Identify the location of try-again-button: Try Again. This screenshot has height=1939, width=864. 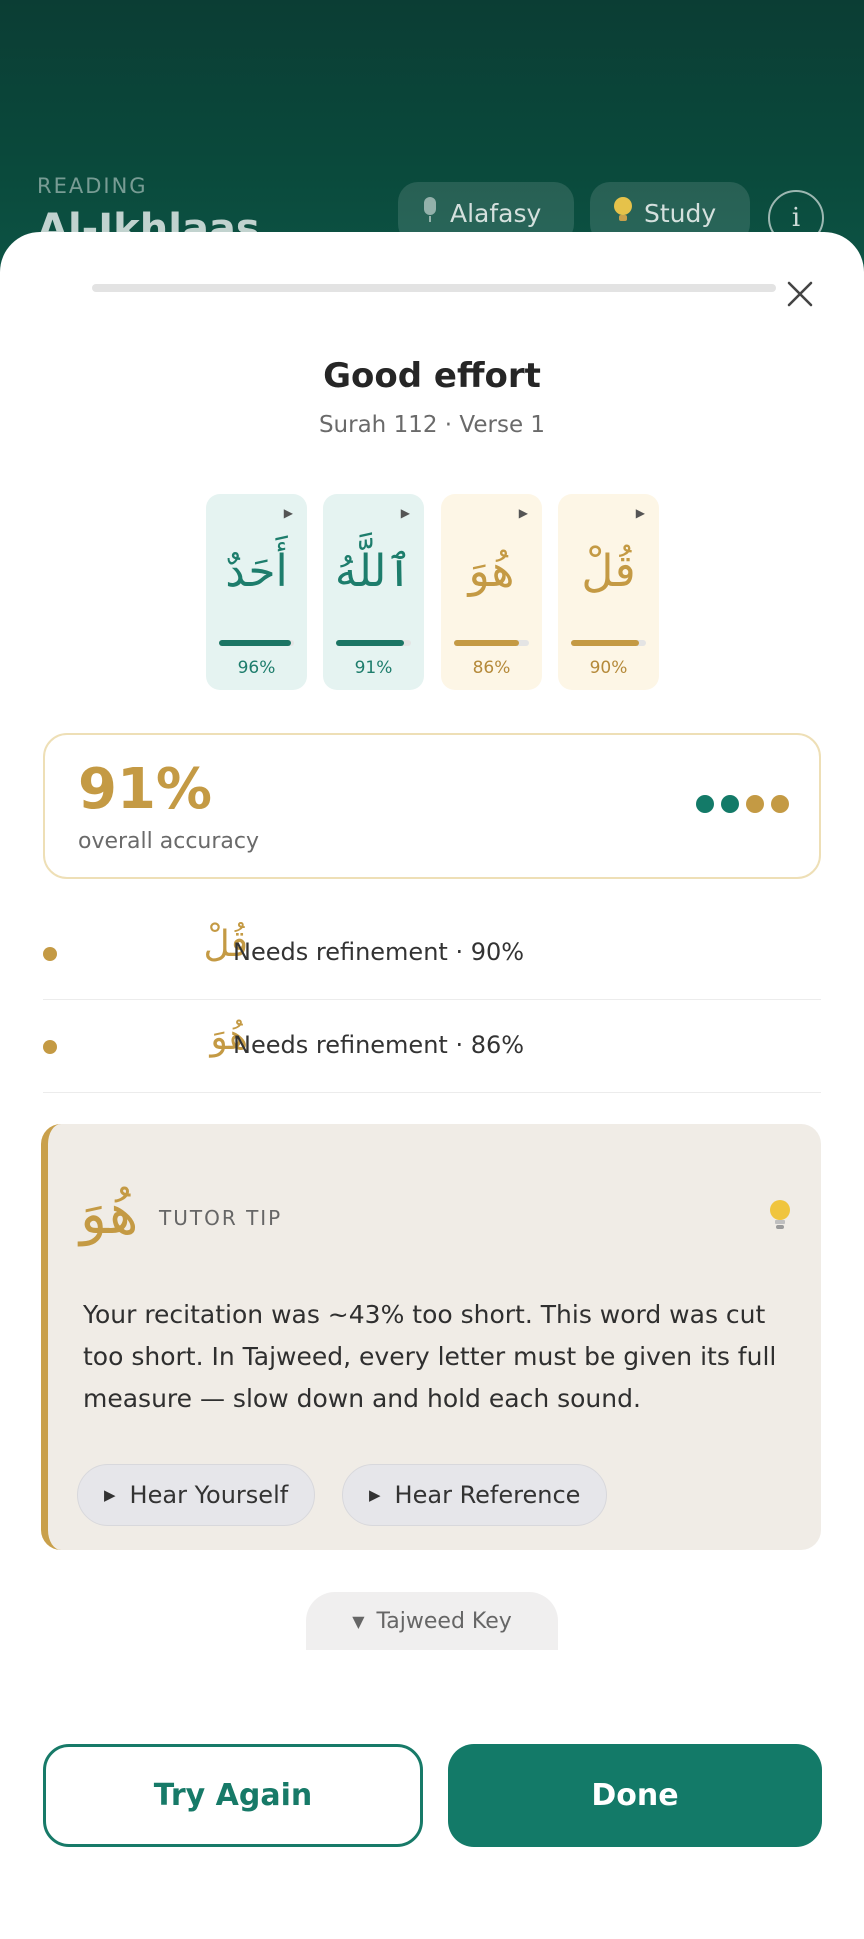
(233, 1795).